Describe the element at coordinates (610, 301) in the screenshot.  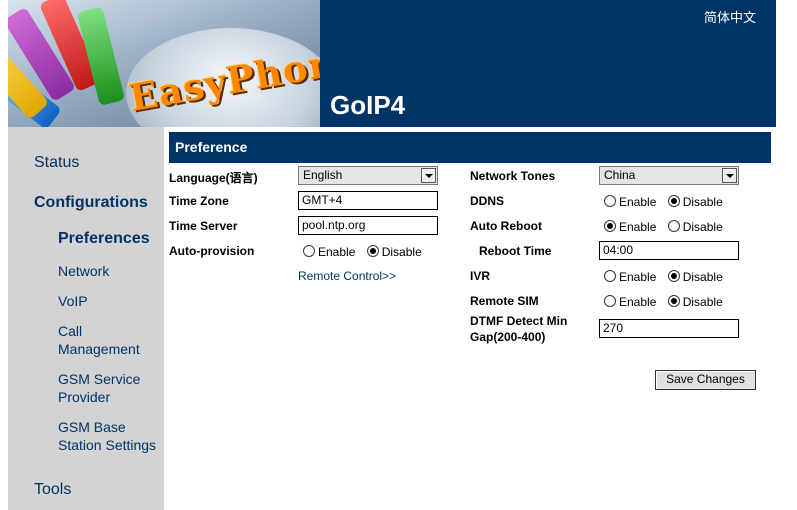
I see `remote-sim-enable-radio` at that location.